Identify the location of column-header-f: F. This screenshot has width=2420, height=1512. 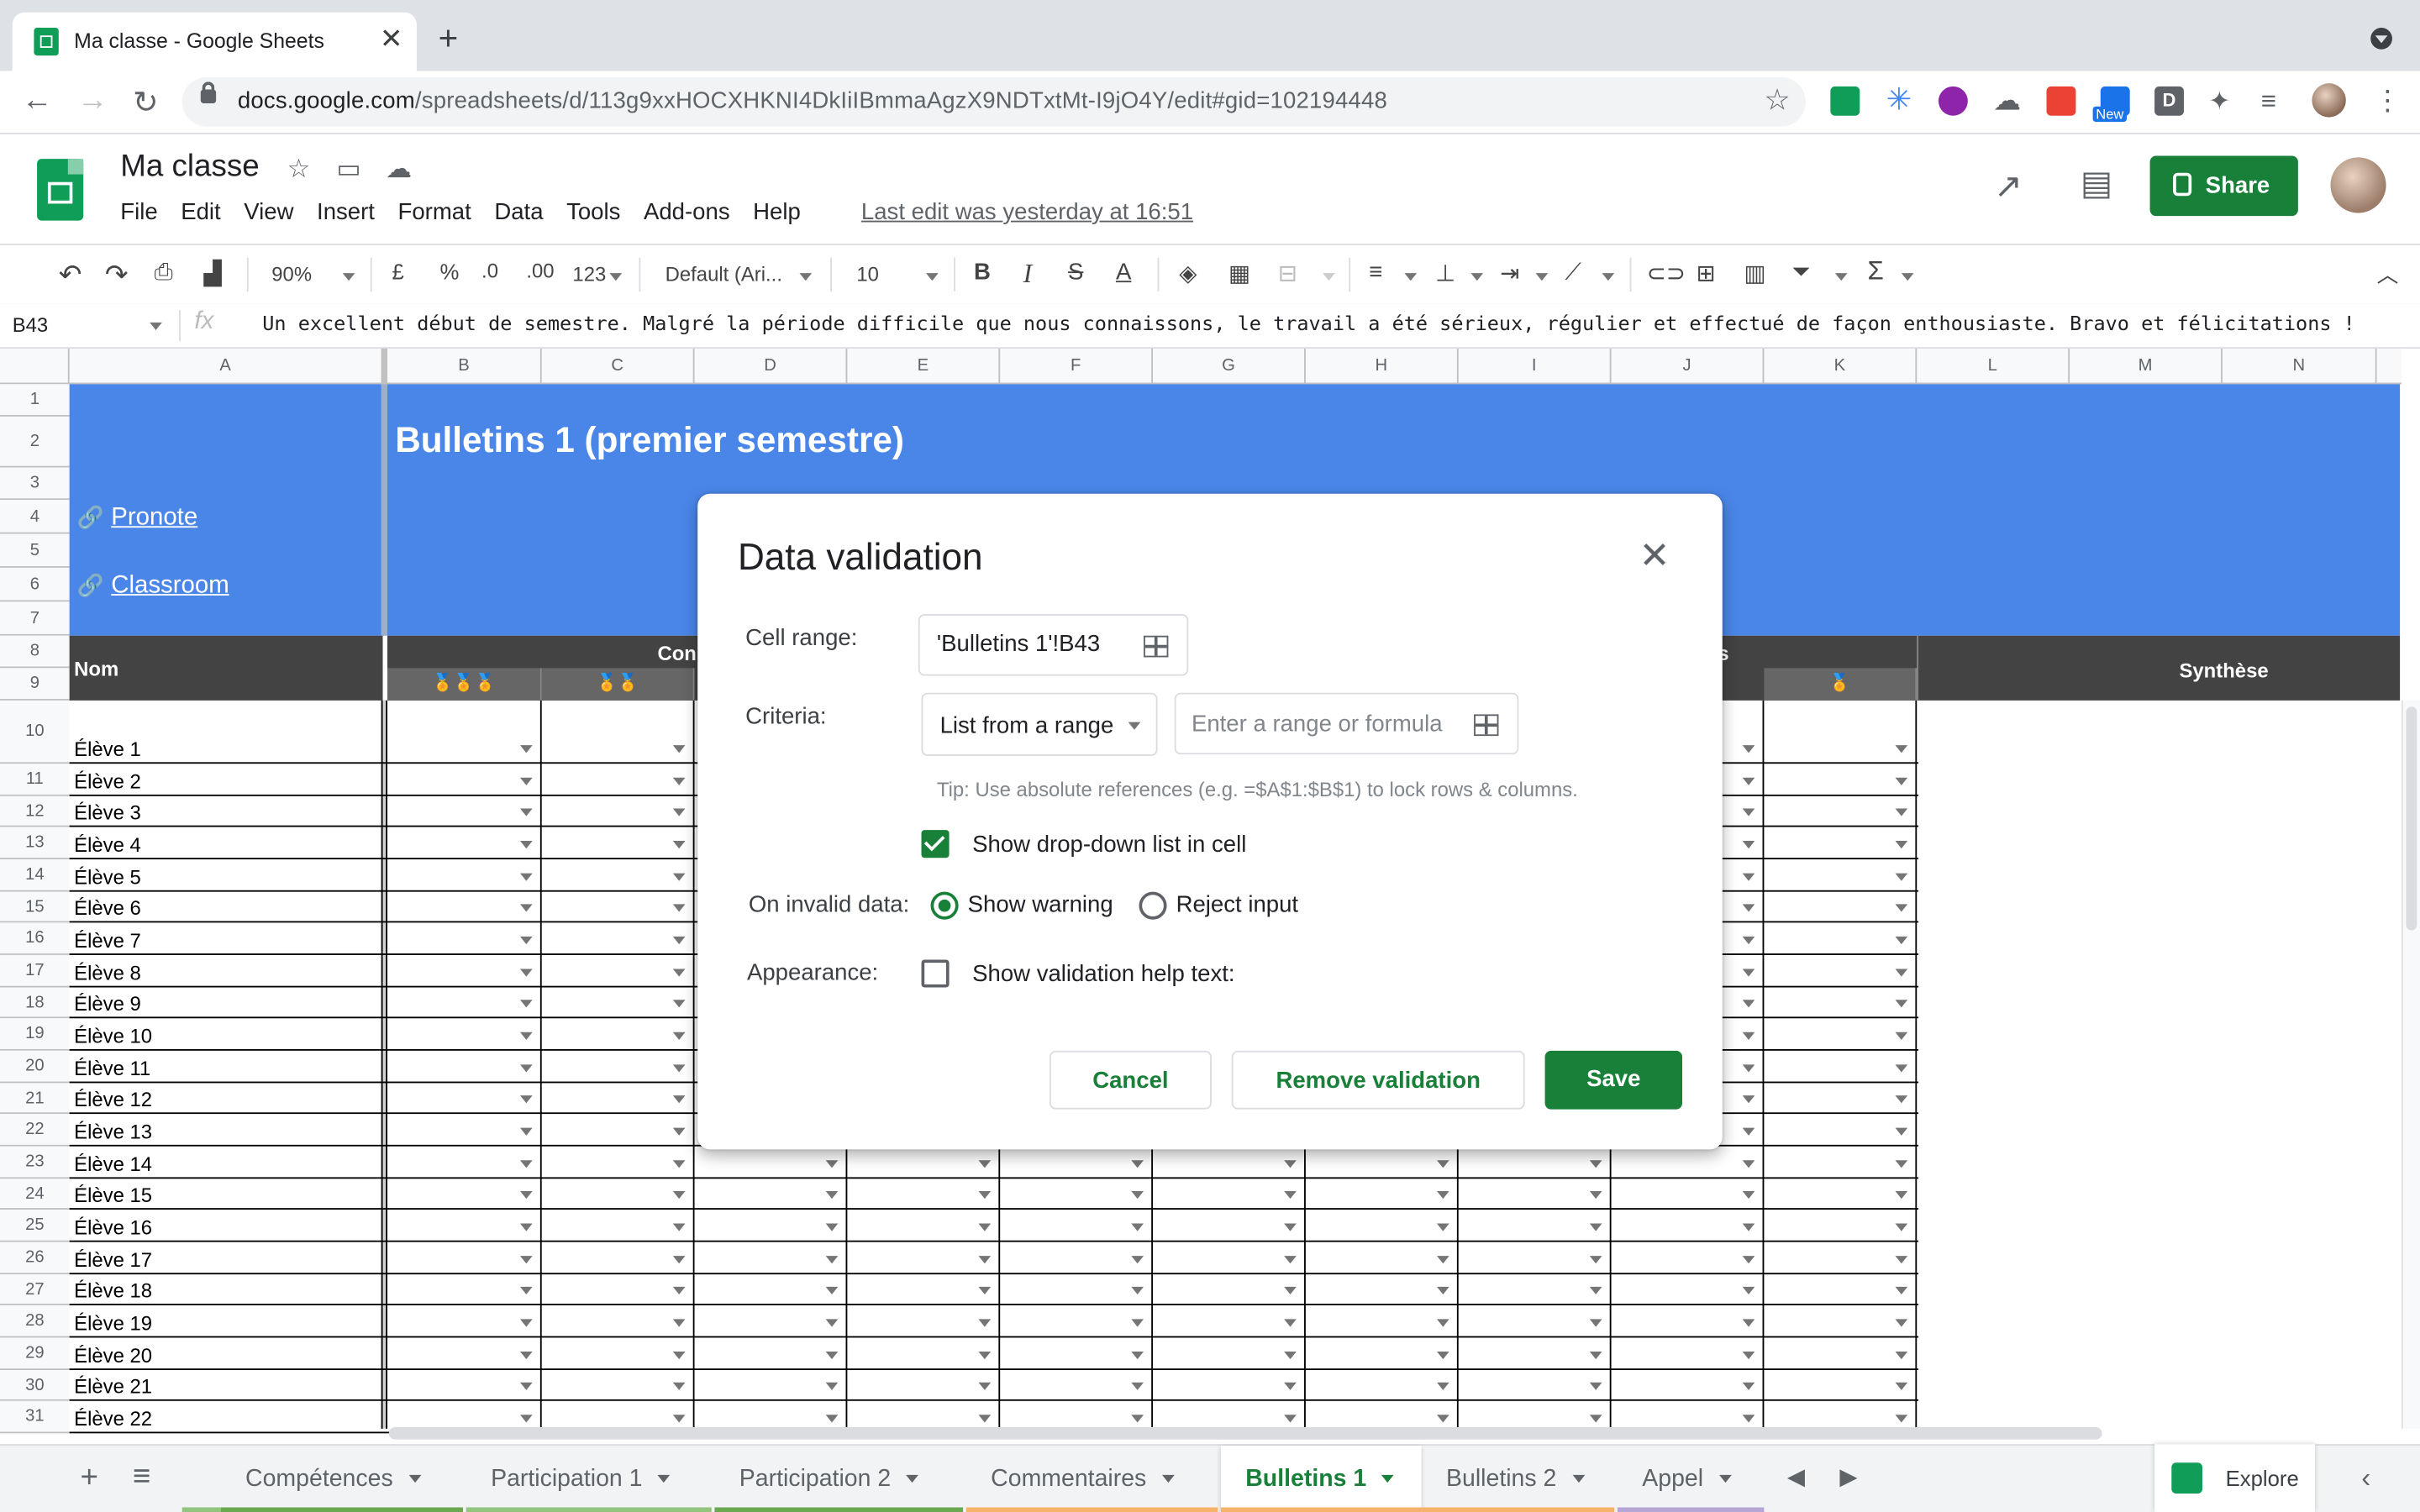
(1077, 366).